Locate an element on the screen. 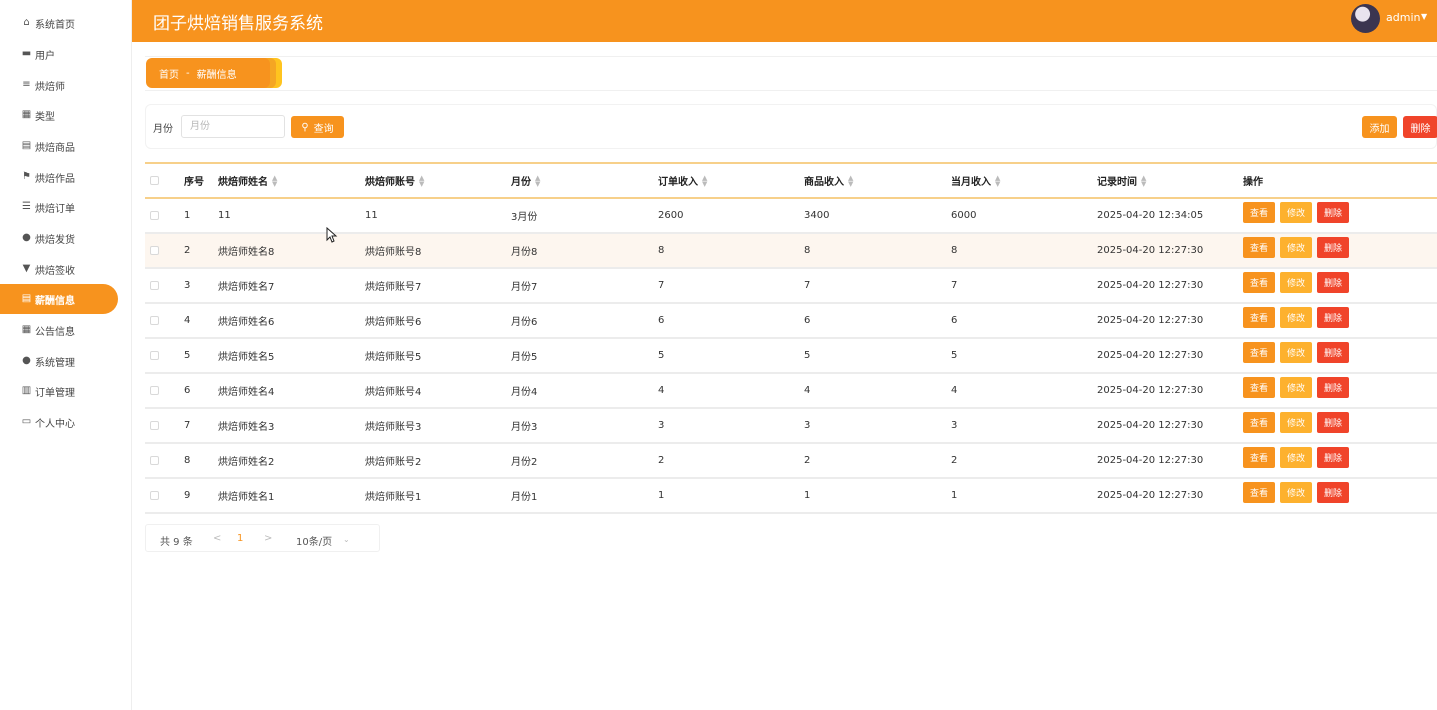  prev-page-button: < is located at coordinates (217, 538).